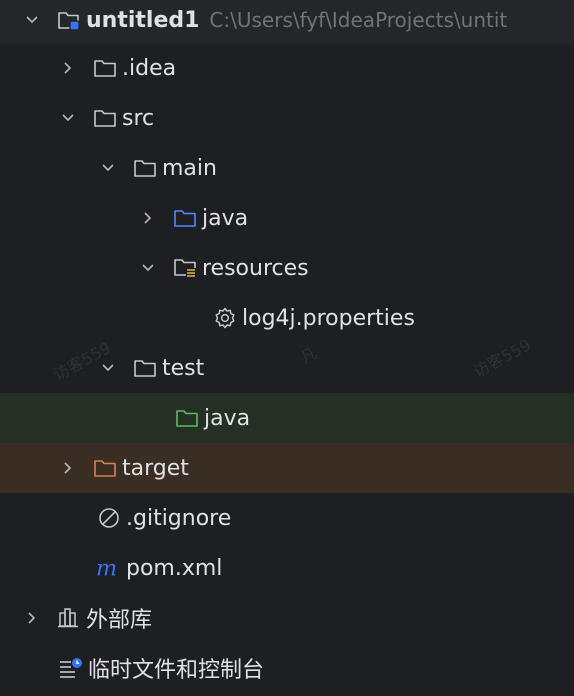  I want to click on tree-row-scratches: 临时文件和控制台, so click(287, 668).